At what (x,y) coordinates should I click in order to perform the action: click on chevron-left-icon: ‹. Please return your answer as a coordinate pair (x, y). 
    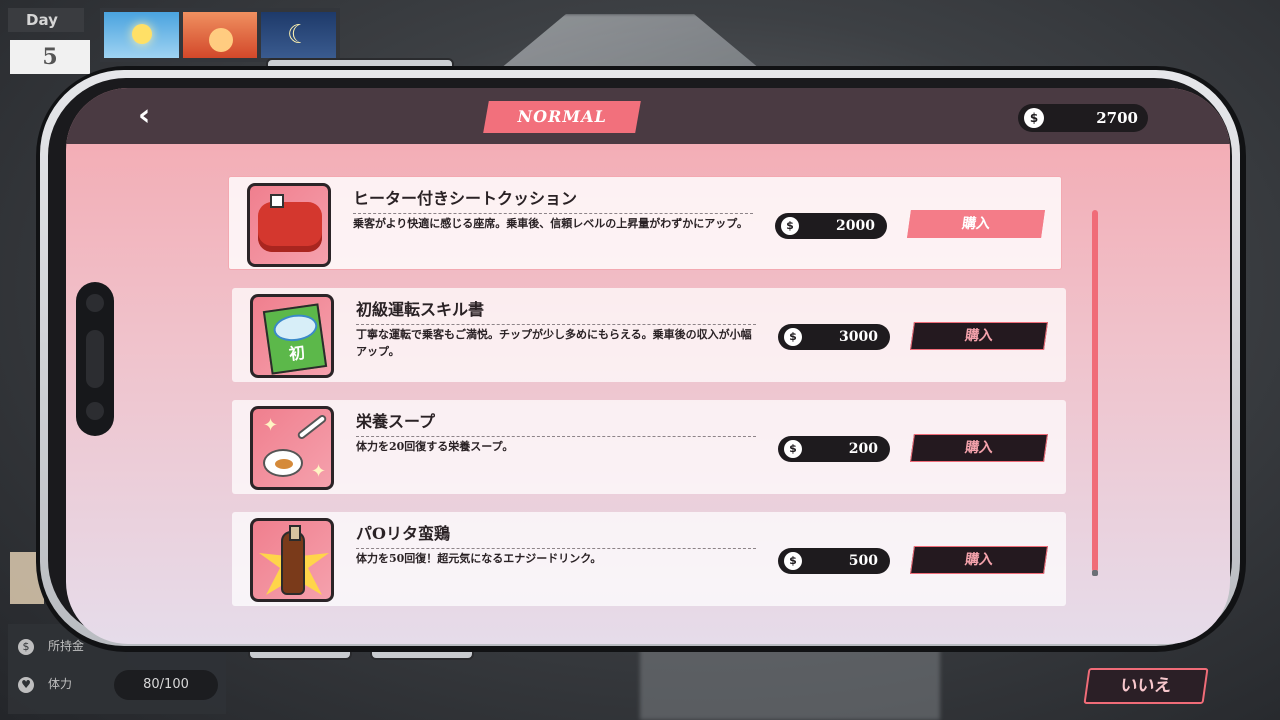
    Looking at the image, I should click on (144, 115).